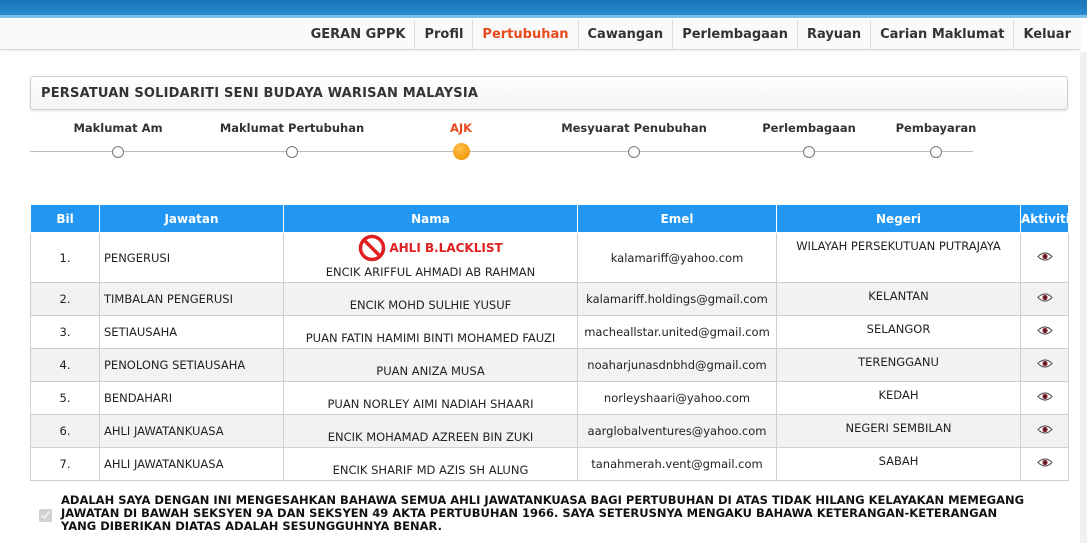 The height and width of the screenshot is (543, 1087). I want to click on cell-emel: norleyshaari@yahoo.com, so click(677, 398).